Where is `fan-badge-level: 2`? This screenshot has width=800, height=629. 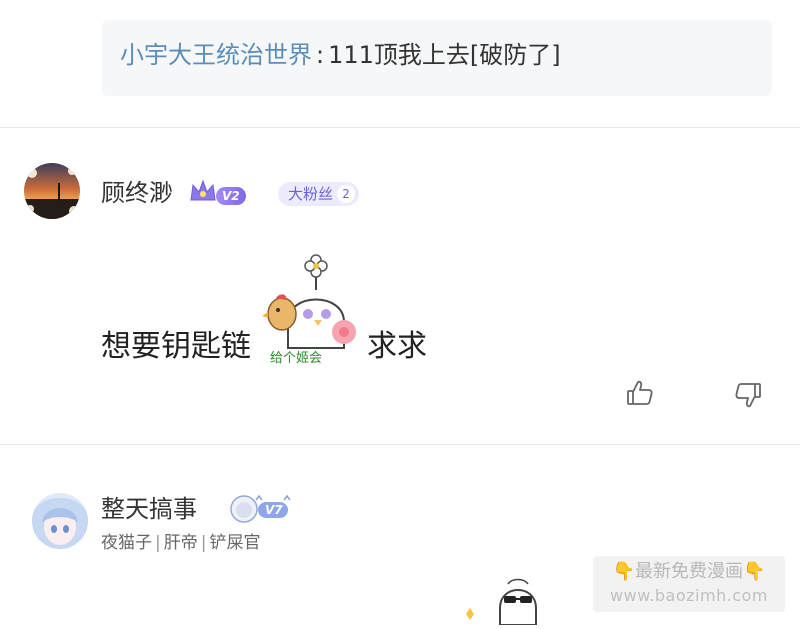
fan-badge-level: 2 is located at coordinates (346, 194).